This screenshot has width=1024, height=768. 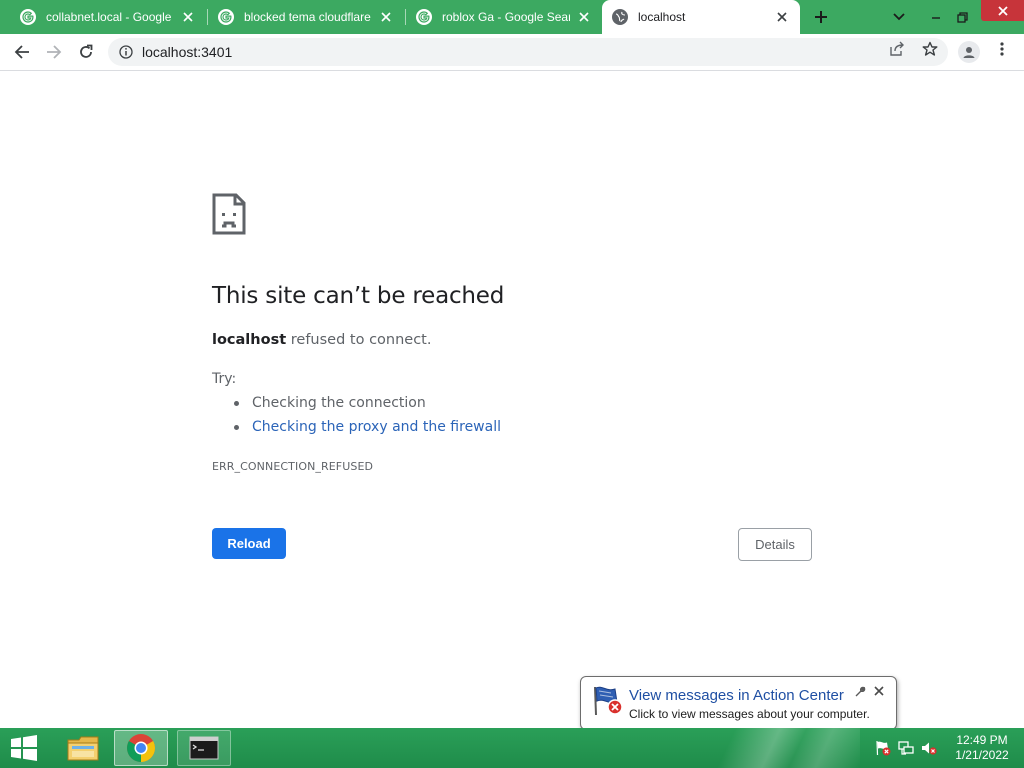 I want to click on suggestion-check-connection: Checking the connection, so click(x=367, y=407).